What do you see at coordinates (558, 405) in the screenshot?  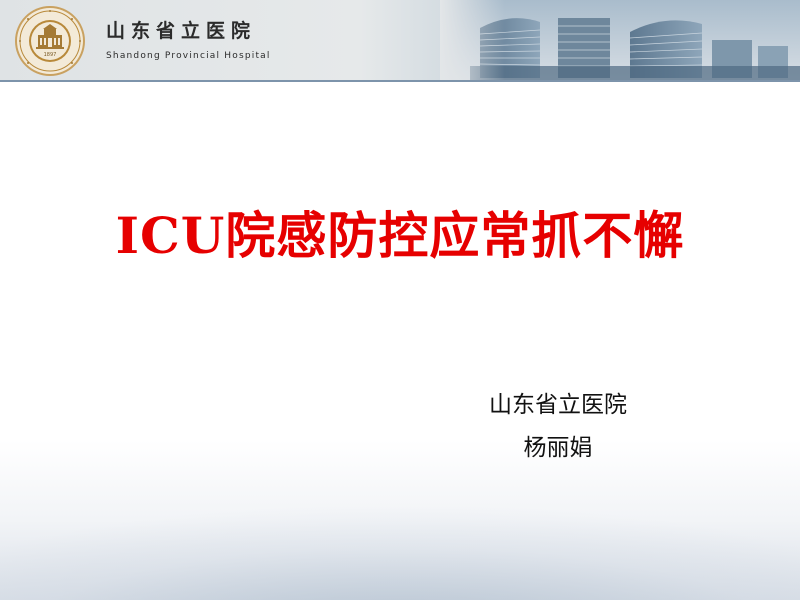 I see `author-organization: 山东省立医院` at bounding box center [558, 405].